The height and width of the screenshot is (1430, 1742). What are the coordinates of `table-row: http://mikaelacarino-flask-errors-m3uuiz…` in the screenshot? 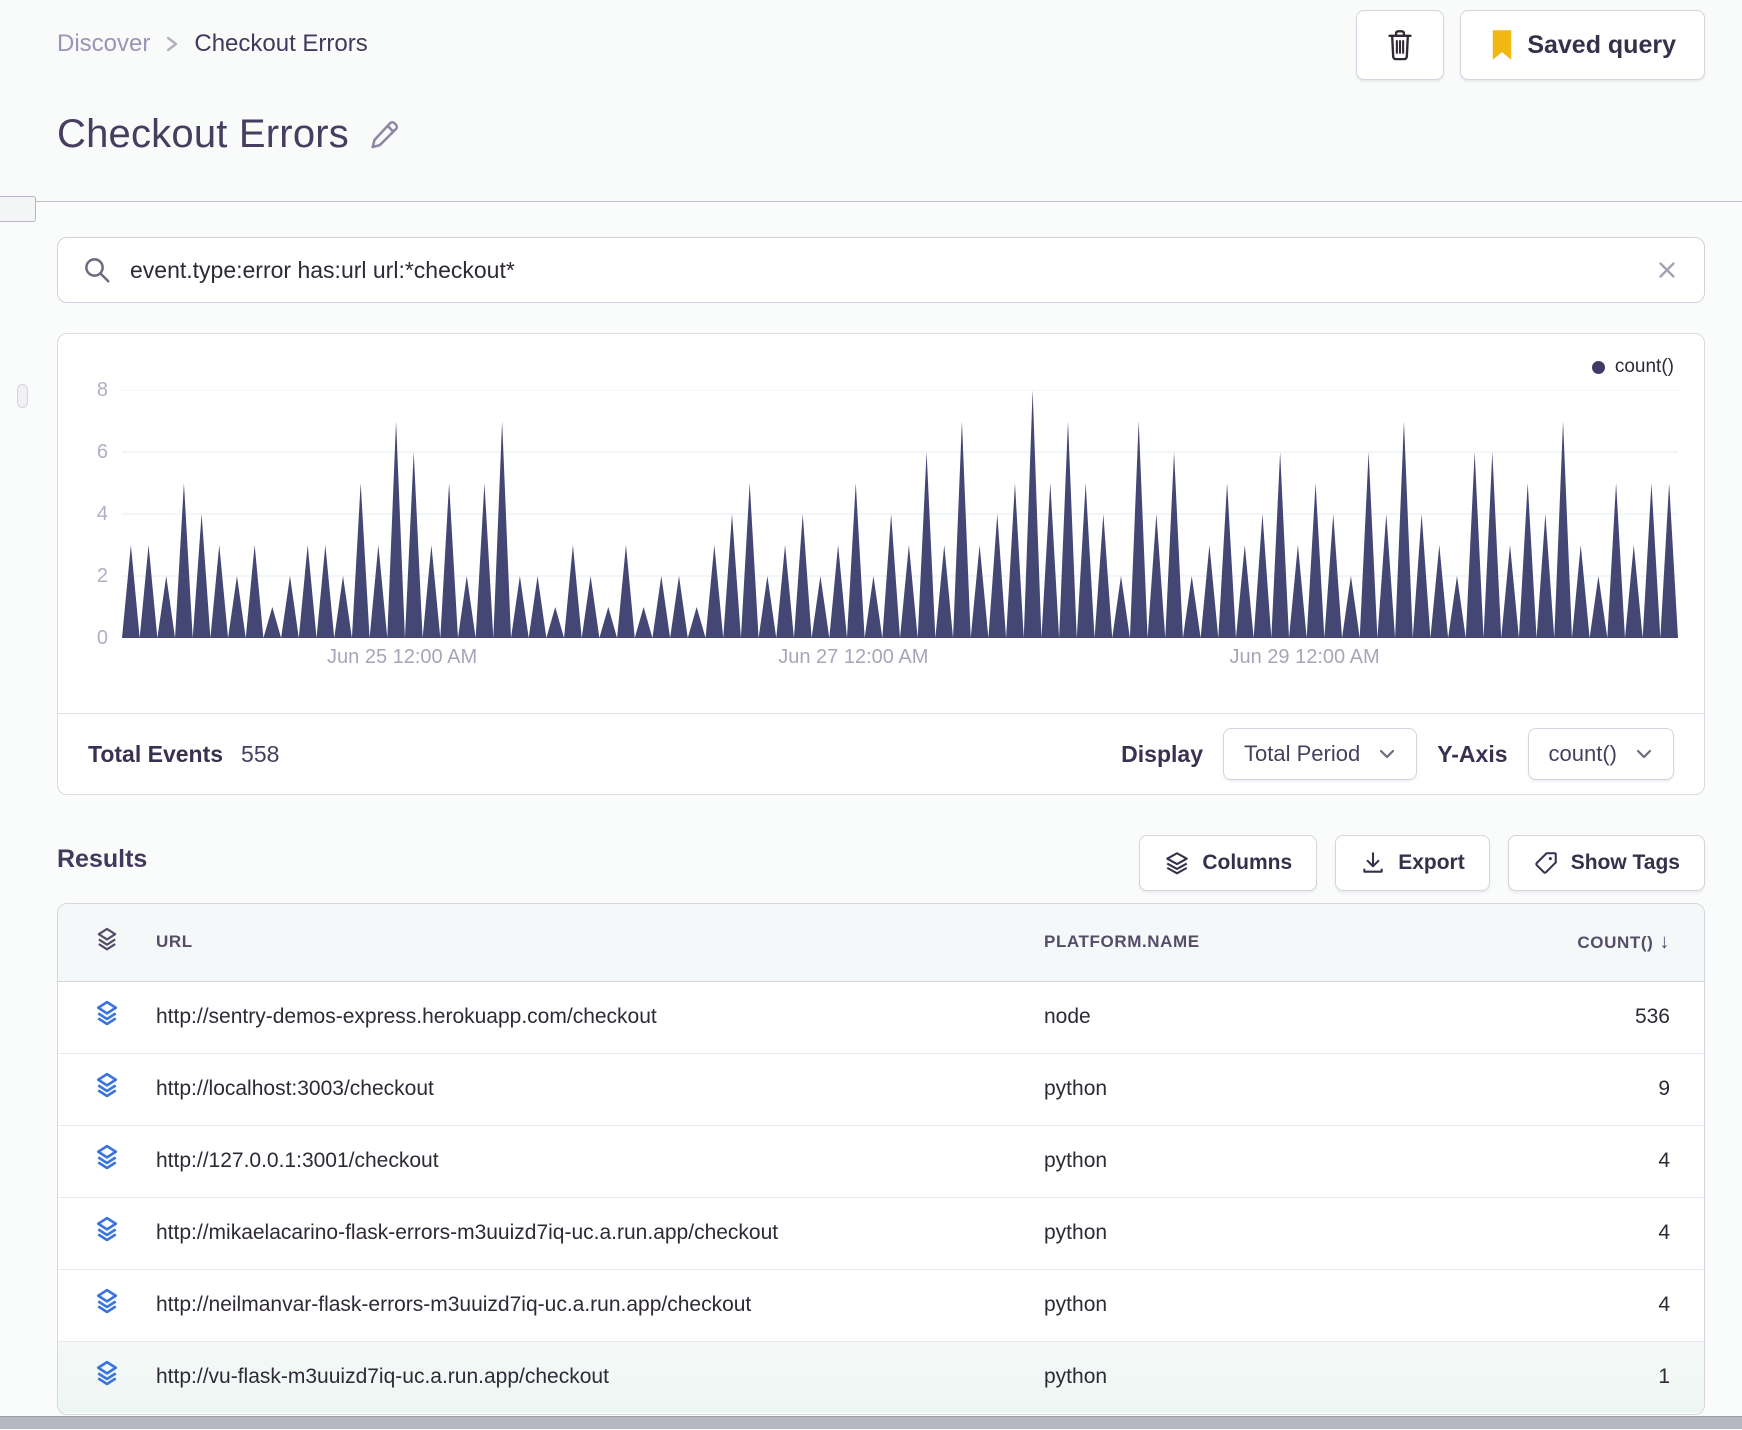 It's located at (881, 1233).